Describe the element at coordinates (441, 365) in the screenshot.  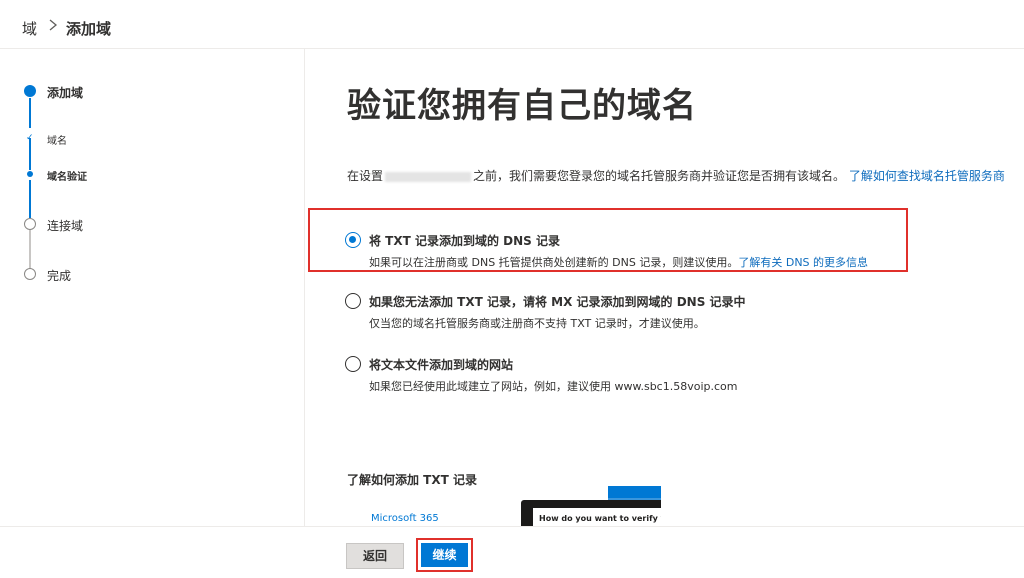
I see `option-file-title: 将文本文件添加到域的网站` at that location.